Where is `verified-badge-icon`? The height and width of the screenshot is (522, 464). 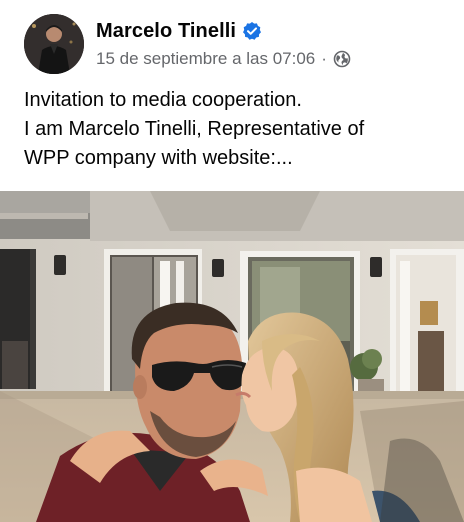
verified-badge-icon is located at coordinates (252, 31).